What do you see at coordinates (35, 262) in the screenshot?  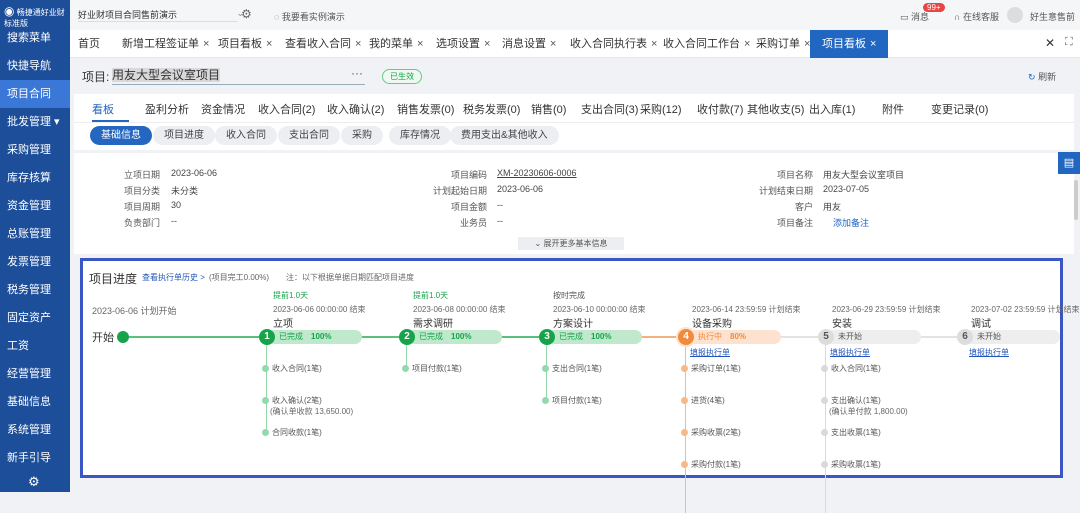 I see `sidebar-item: 发票管理` at bounding box center [35, 262].